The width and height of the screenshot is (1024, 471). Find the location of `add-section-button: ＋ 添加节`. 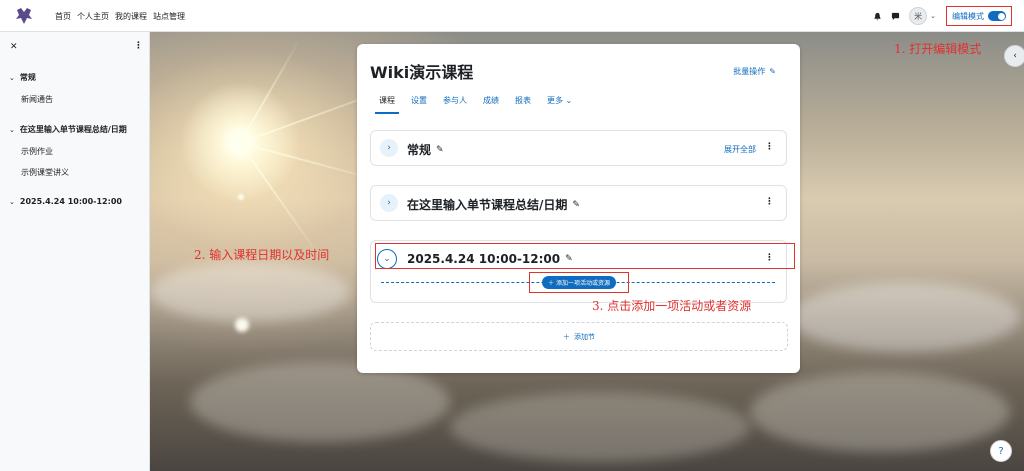

add-section-button: ＋ 添加节 is located at coordinates (579, 336).